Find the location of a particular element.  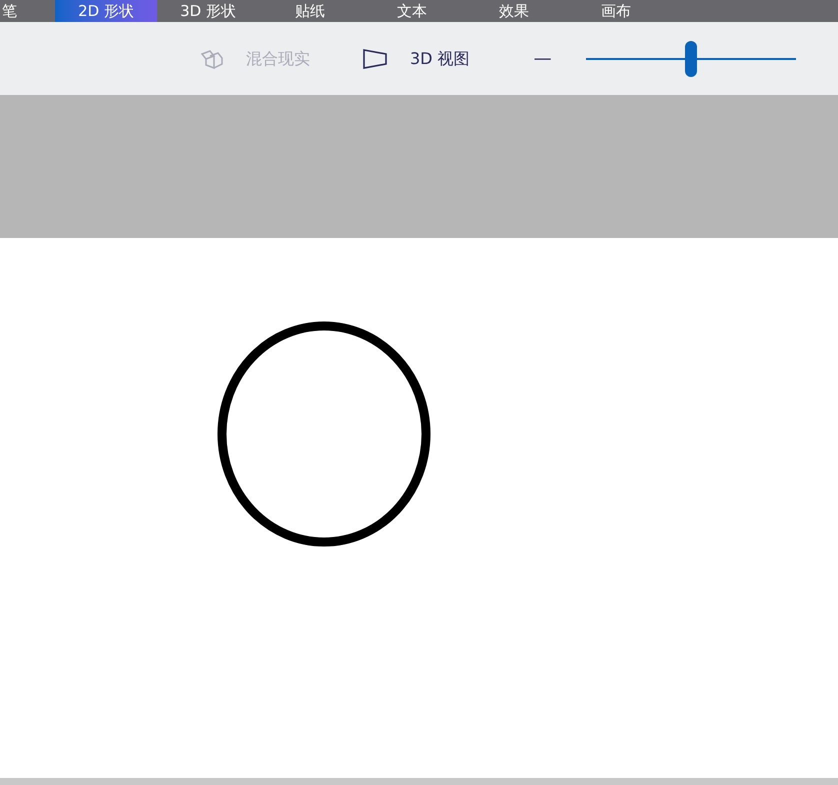

view-3d-button: 3D 视图 is located at coordinates (416, 58).